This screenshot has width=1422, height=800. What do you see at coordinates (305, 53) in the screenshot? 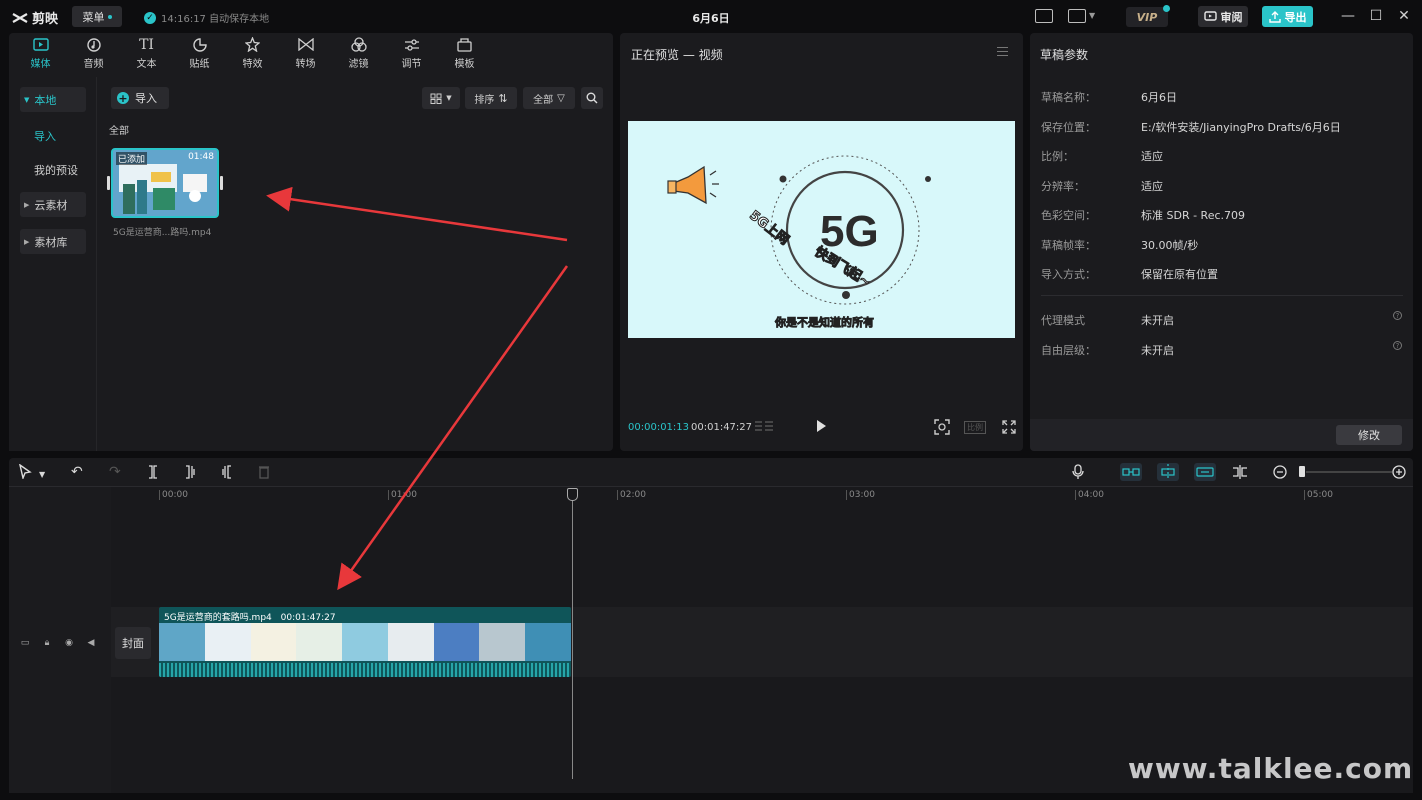
I see `tab-transition: 转场` at bounding box center [305, 53].